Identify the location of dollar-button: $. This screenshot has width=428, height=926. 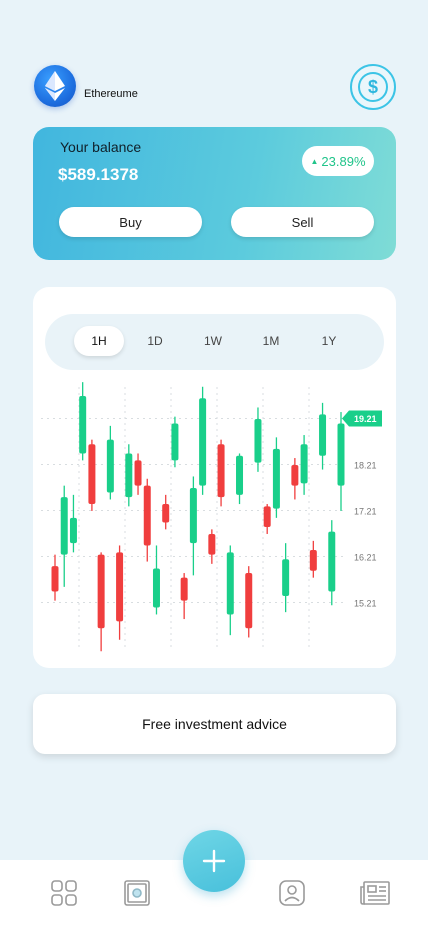
(373, 87).